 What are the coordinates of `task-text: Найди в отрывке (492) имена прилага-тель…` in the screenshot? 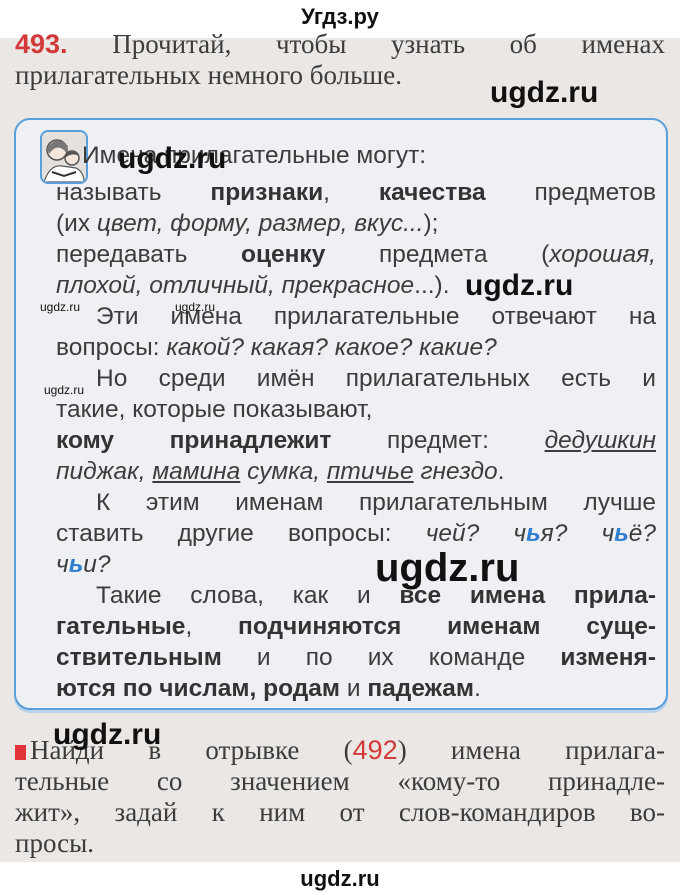 It's located at (340, 797).